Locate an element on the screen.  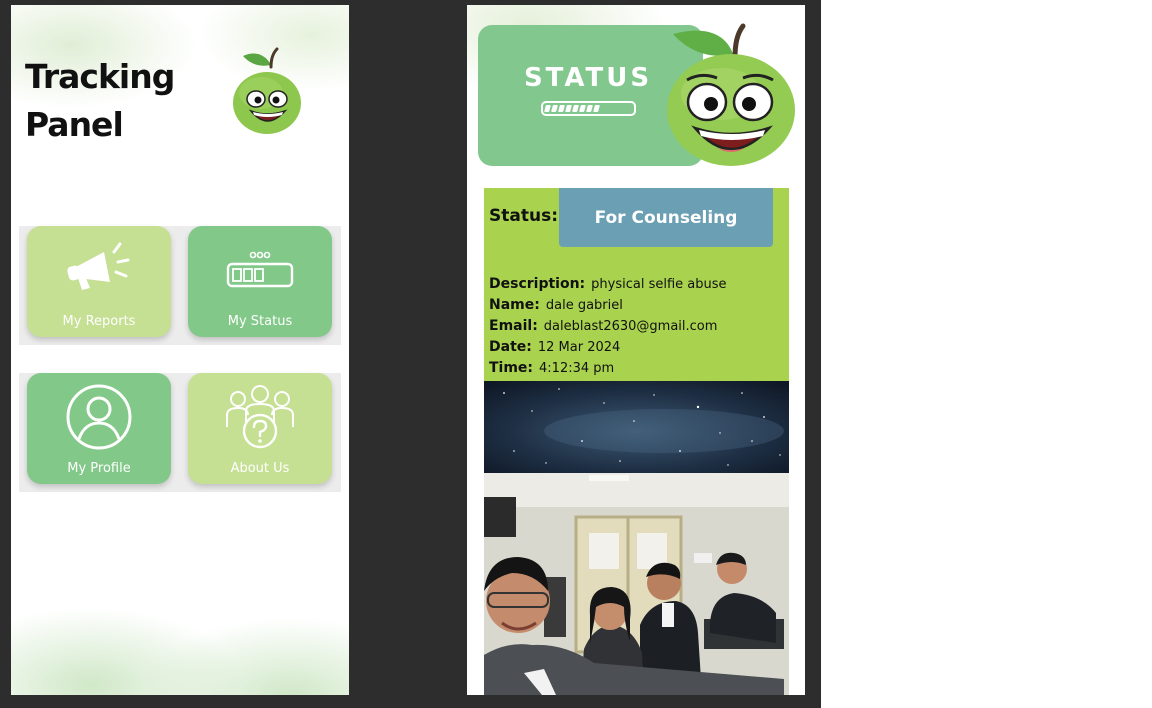
date-row: Date: 12 Mar 2024 is located at coordinates (554, 347).